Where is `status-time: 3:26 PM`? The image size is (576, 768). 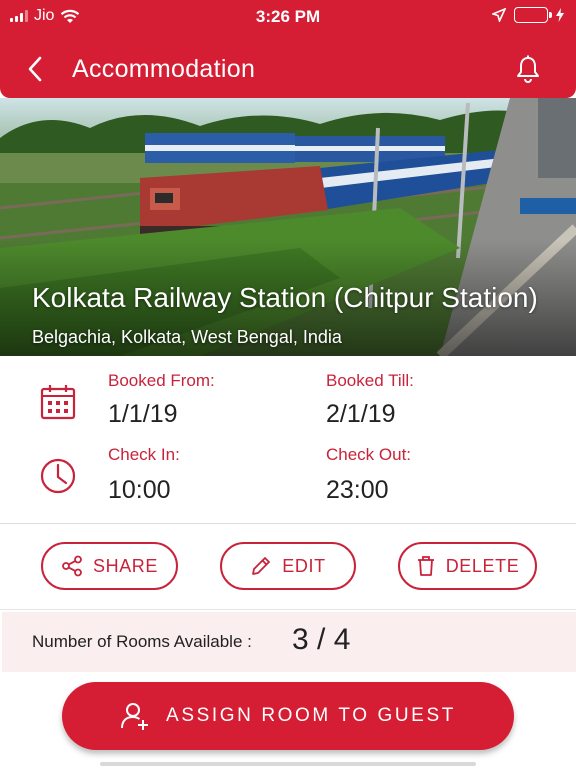
status-time: 3:26 PM is located at coordinates (288, 16).